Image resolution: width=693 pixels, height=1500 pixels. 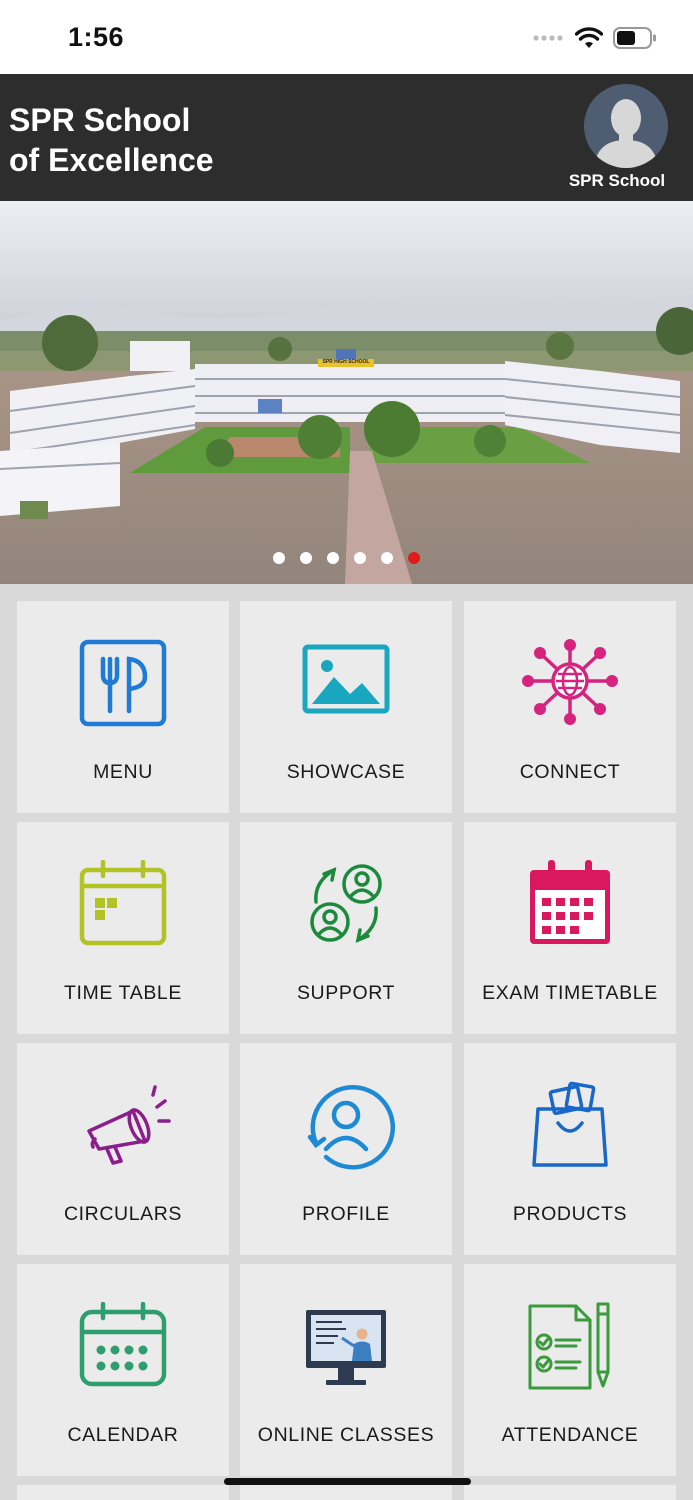 I want to click on person-silhouette-icon, so click(x=626, y=133).